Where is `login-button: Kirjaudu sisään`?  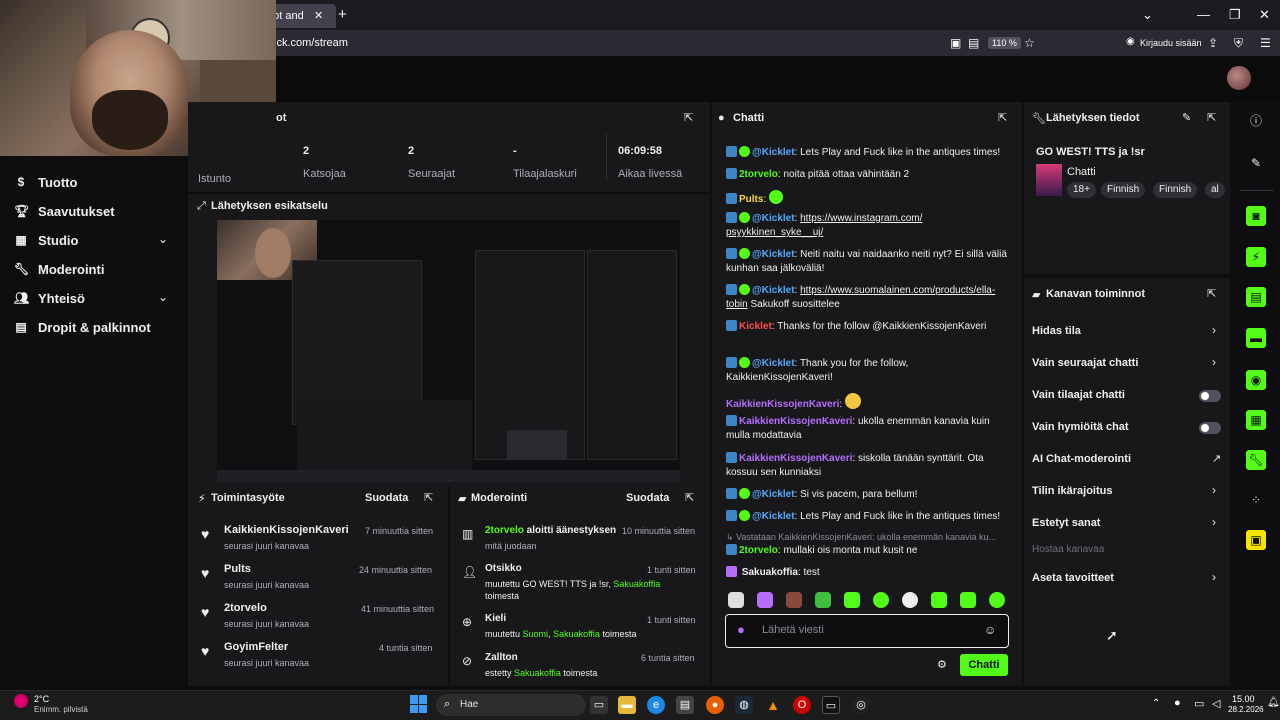
login-button: Kirjaudu sisään is located at coordinates (1171, 43).